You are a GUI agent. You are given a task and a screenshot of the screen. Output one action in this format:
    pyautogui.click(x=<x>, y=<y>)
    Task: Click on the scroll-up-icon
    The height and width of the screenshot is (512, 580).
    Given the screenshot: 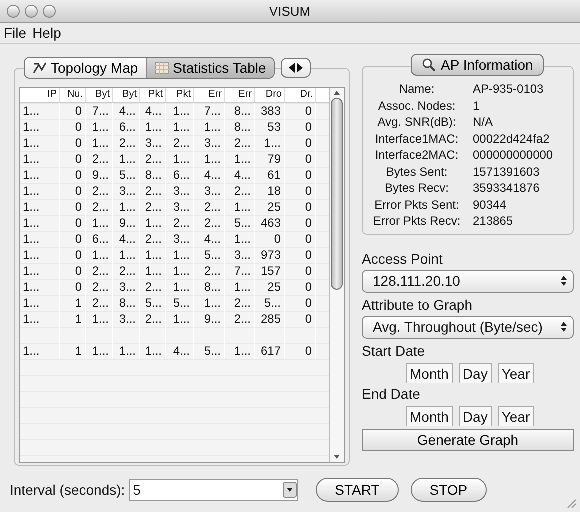 What is the action you would take?
    pyautogui.click(x=337, y=93)
    